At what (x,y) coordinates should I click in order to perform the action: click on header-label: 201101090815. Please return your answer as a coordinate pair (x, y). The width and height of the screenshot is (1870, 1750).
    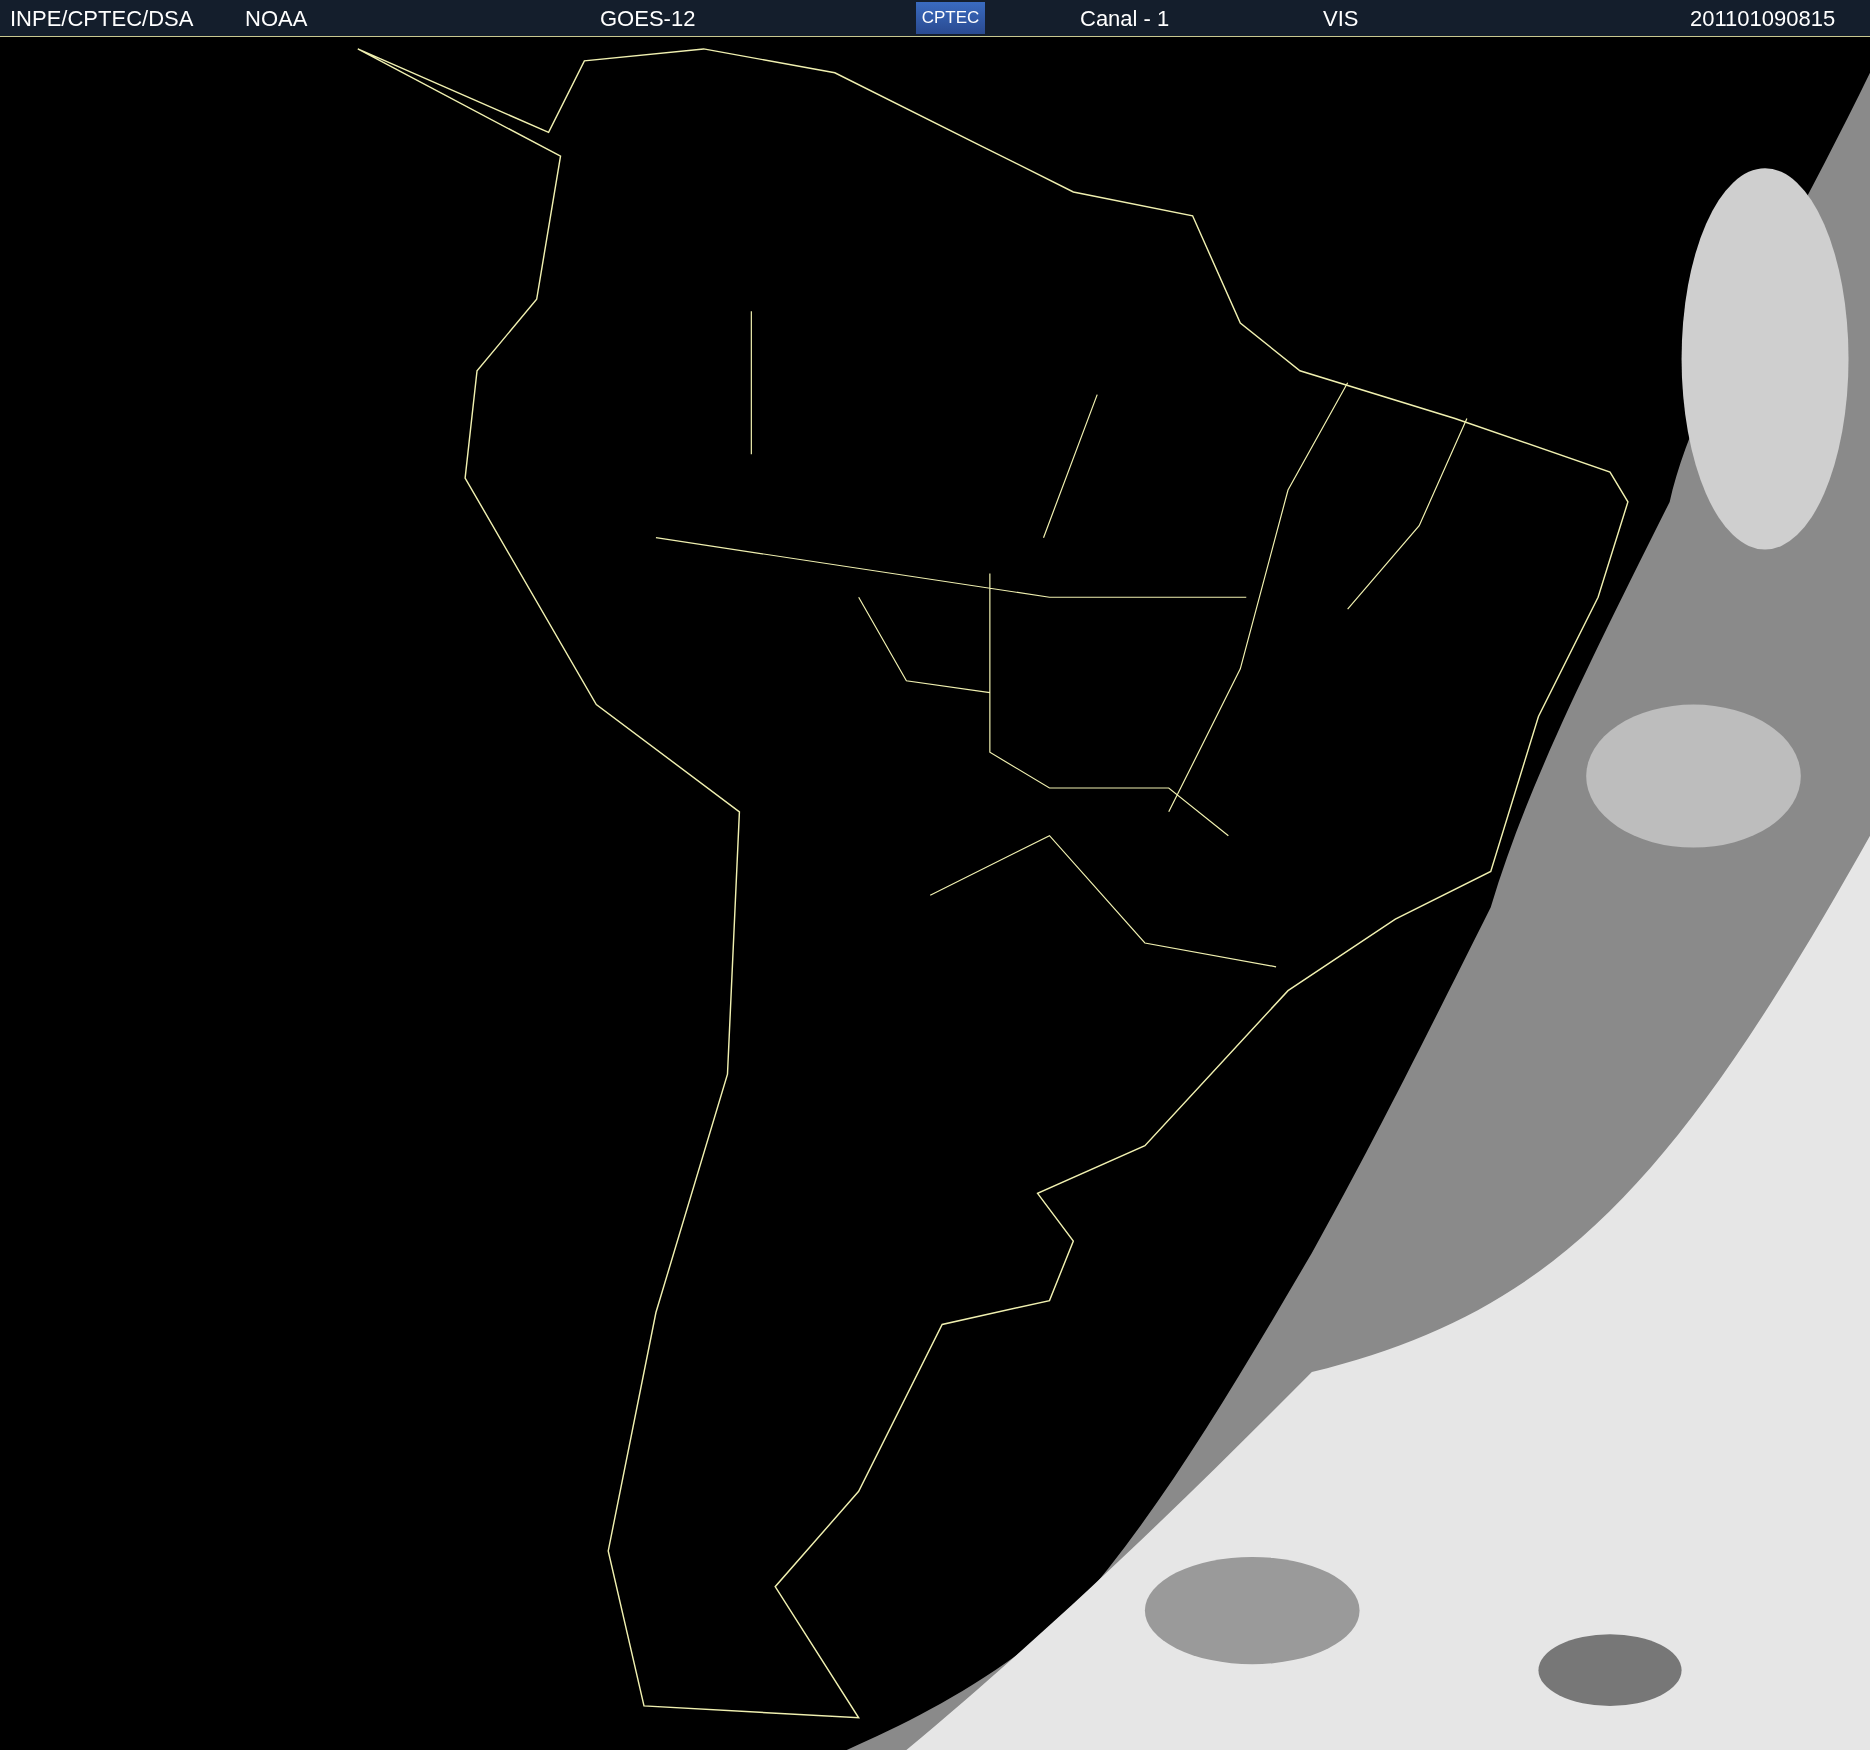
    Looking at the image, I should click on (1763, 19).